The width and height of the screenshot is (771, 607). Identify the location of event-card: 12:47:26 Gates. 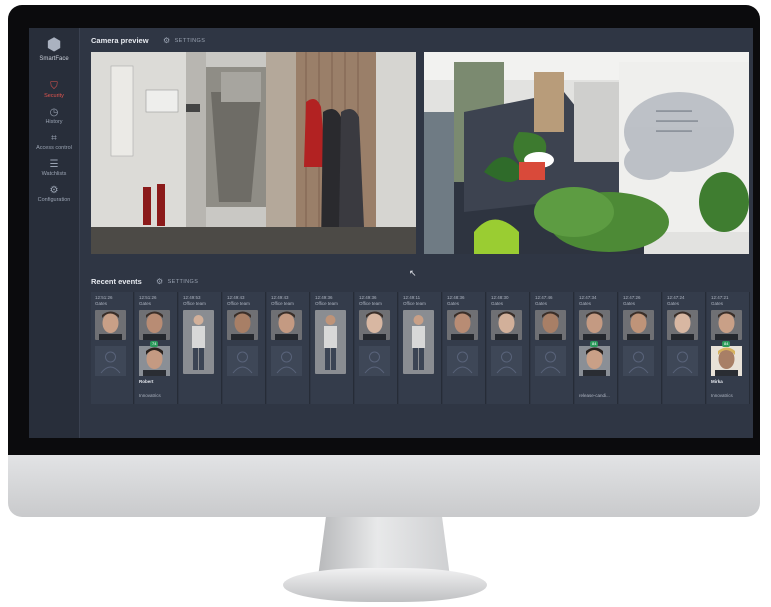
(640, 348).